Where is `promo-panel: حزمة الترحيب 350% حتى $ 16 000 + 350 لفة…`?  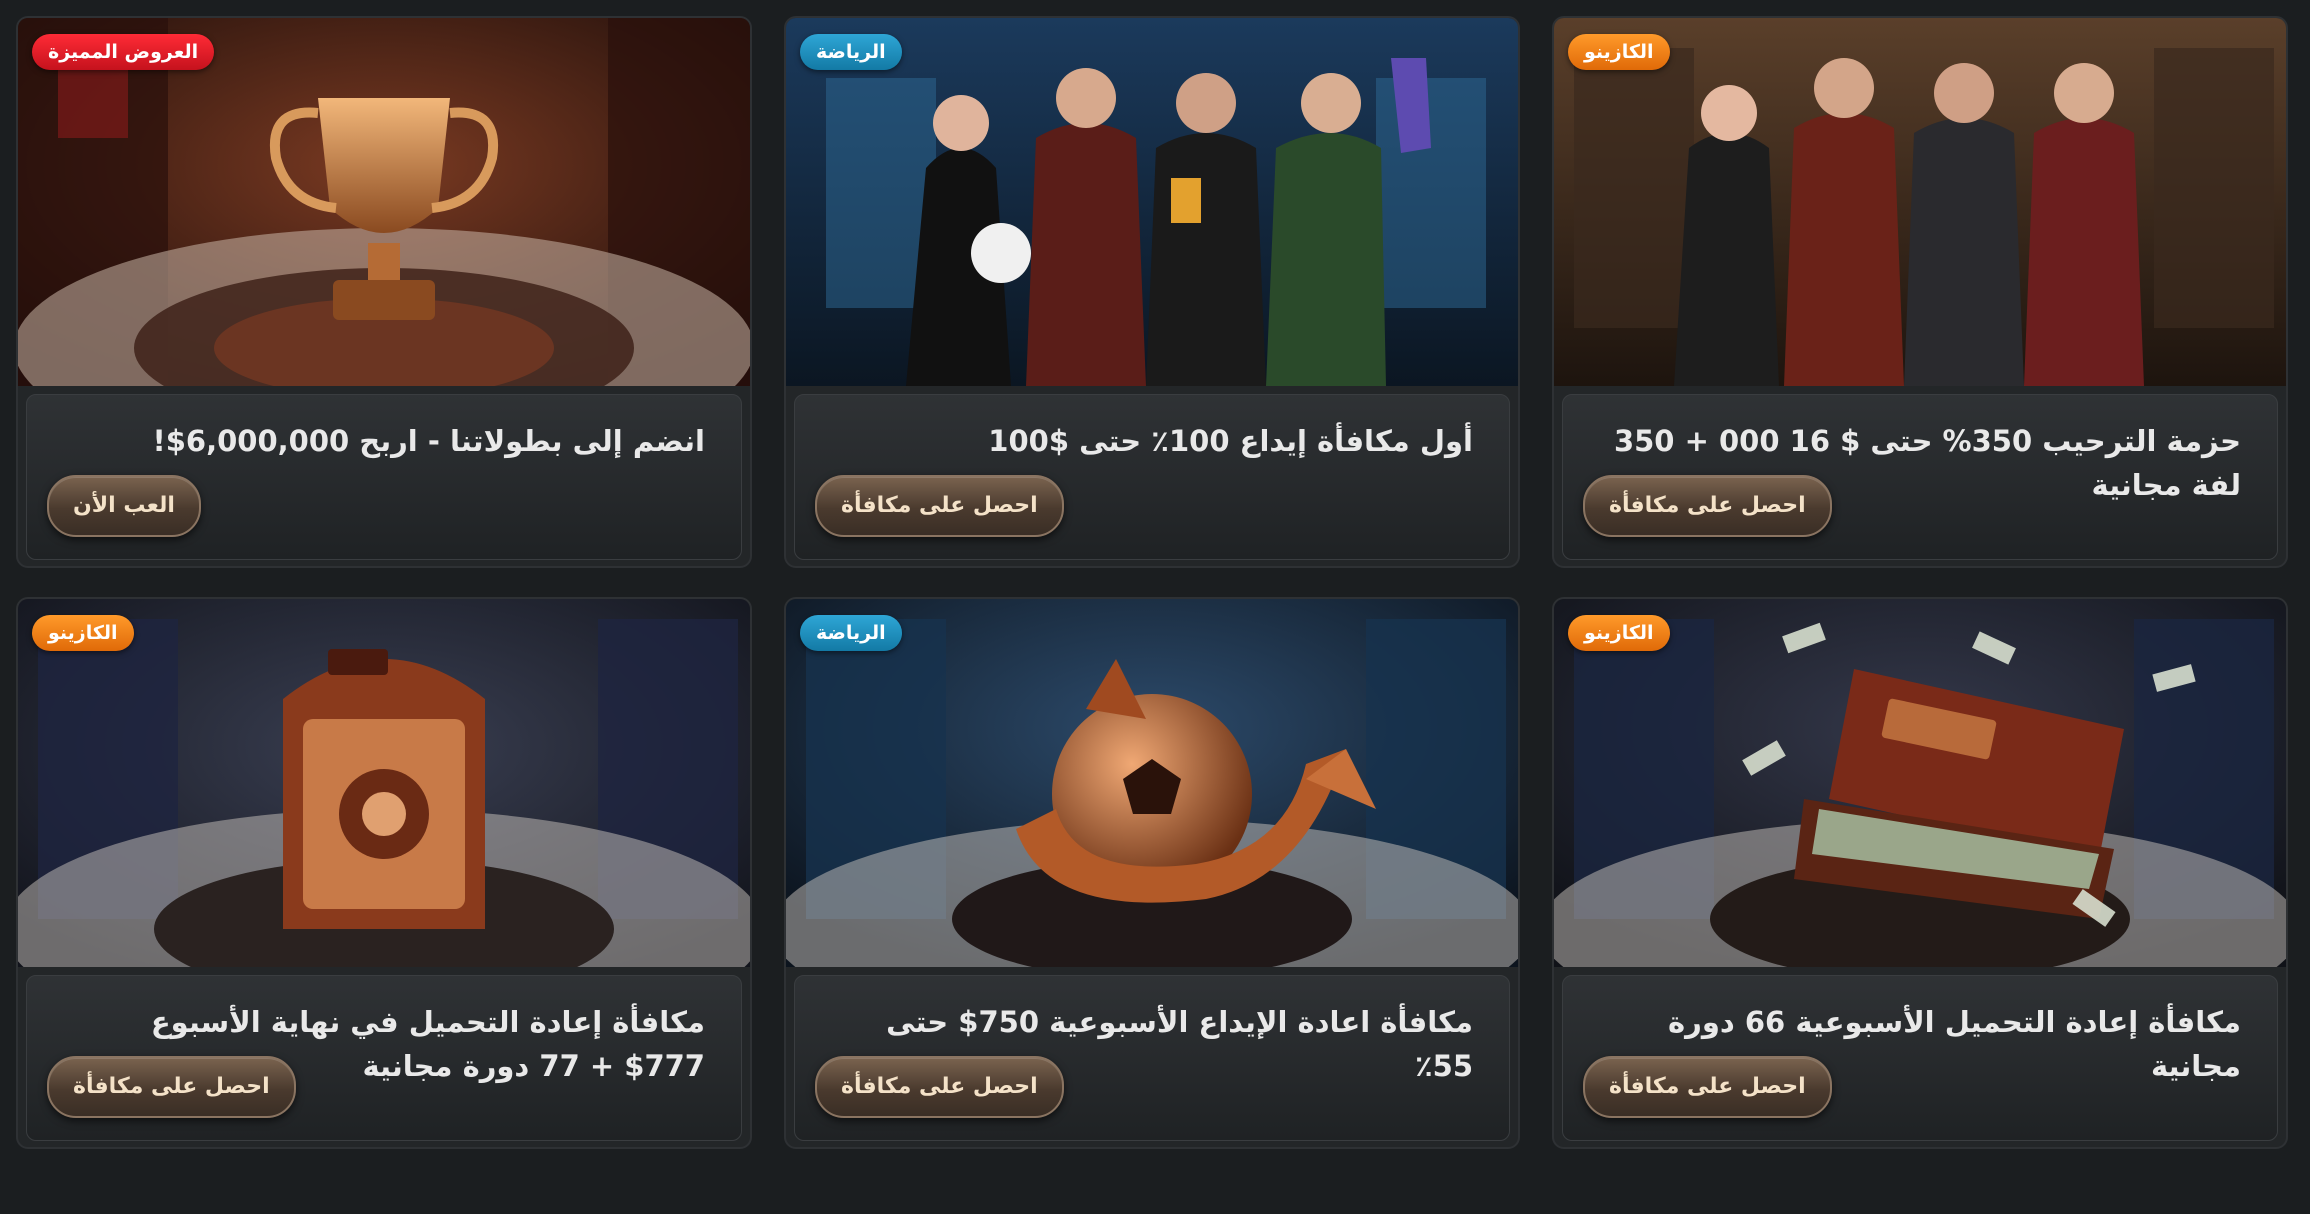 promo-panel: حزمة الترحيب 350% حتى $ 16 000 + 350 لفة… is located at coordinates (1920, 477).